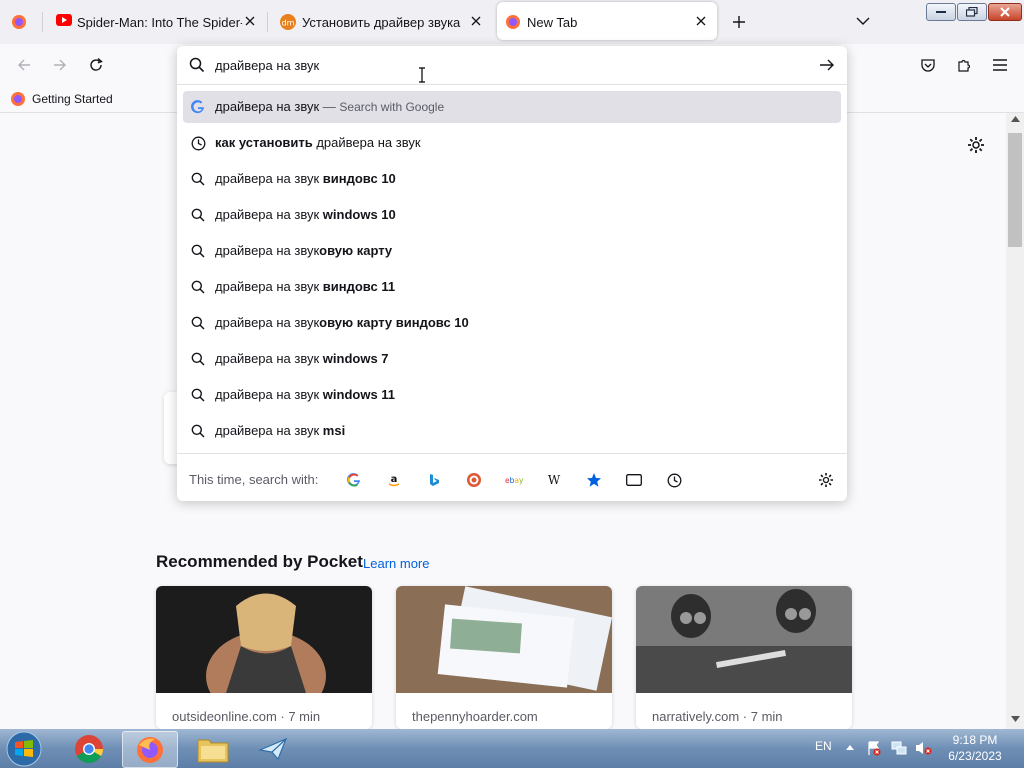  I want to click on article-source: outsideonline.com · 7 min, so click(246, 716).